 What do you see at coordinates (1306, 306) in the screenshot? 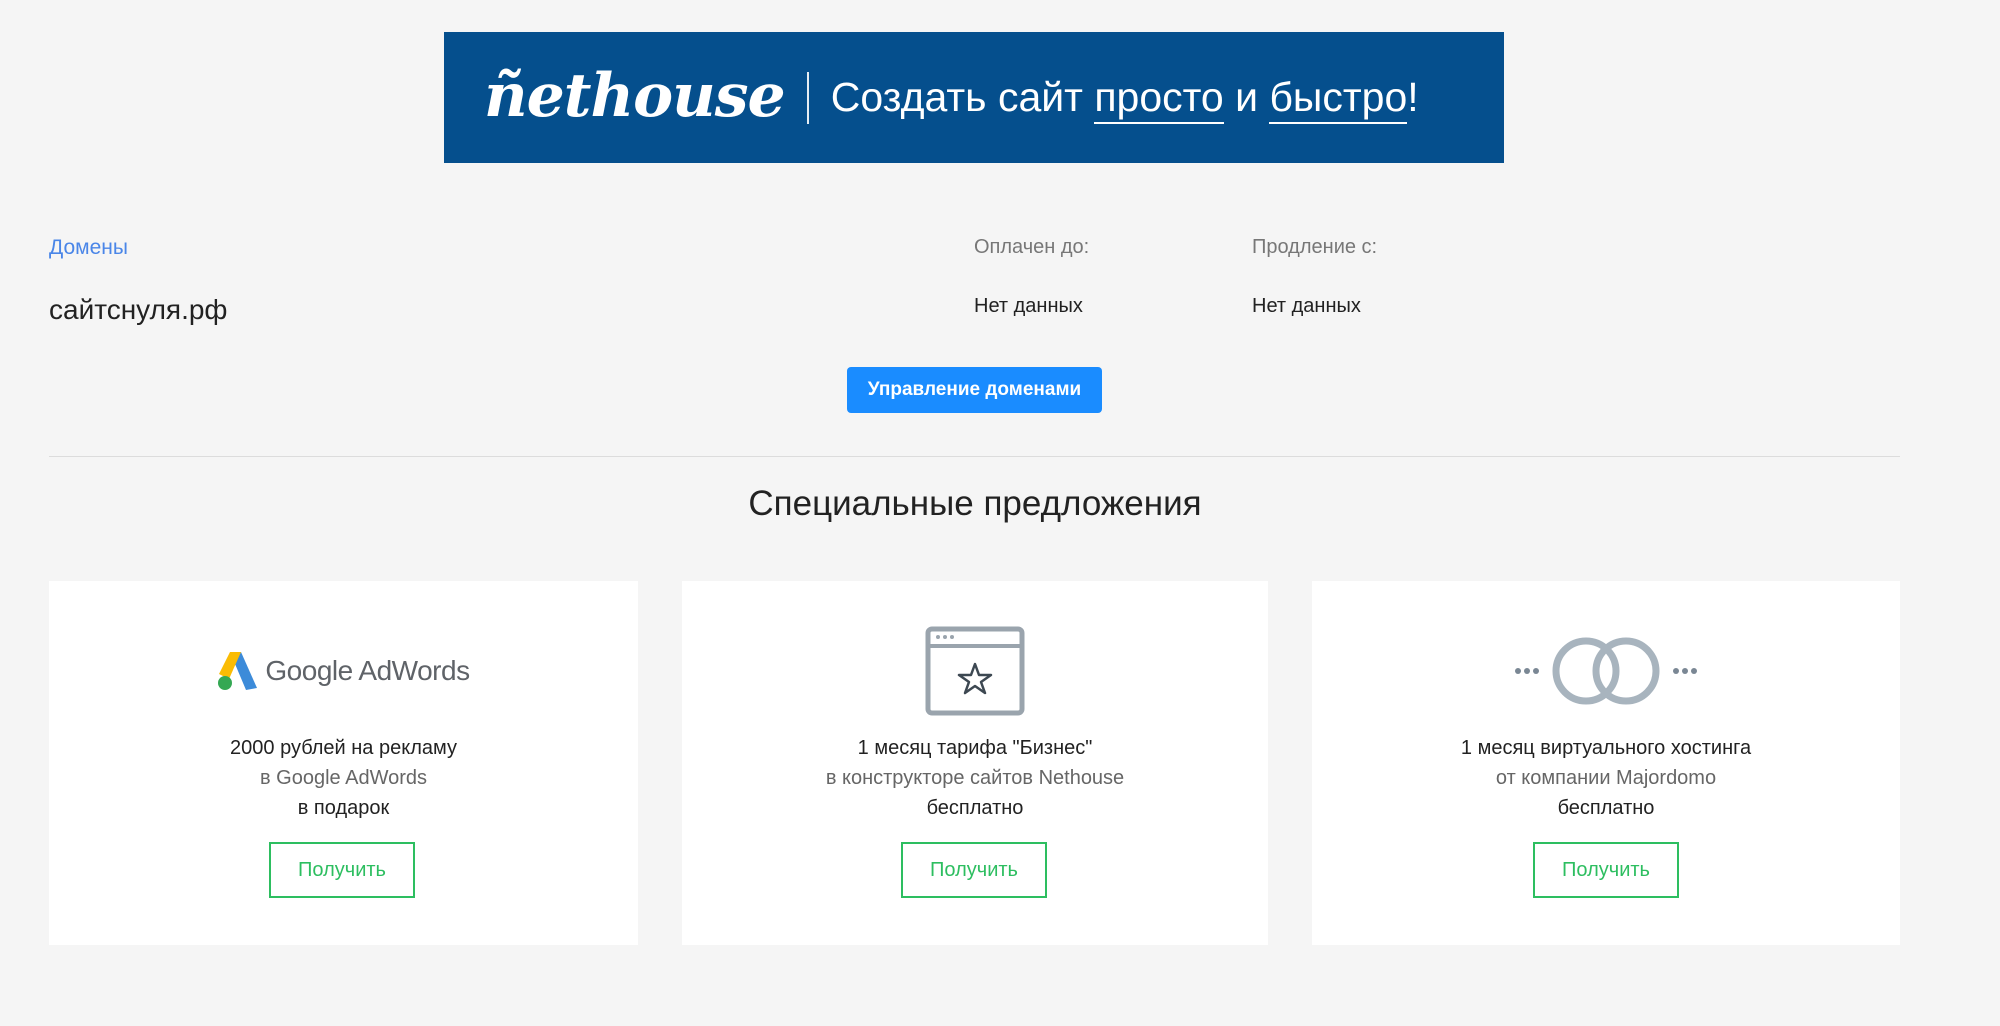
I see `renewal-value: Нет данных` at bounding box center [1306, 306].